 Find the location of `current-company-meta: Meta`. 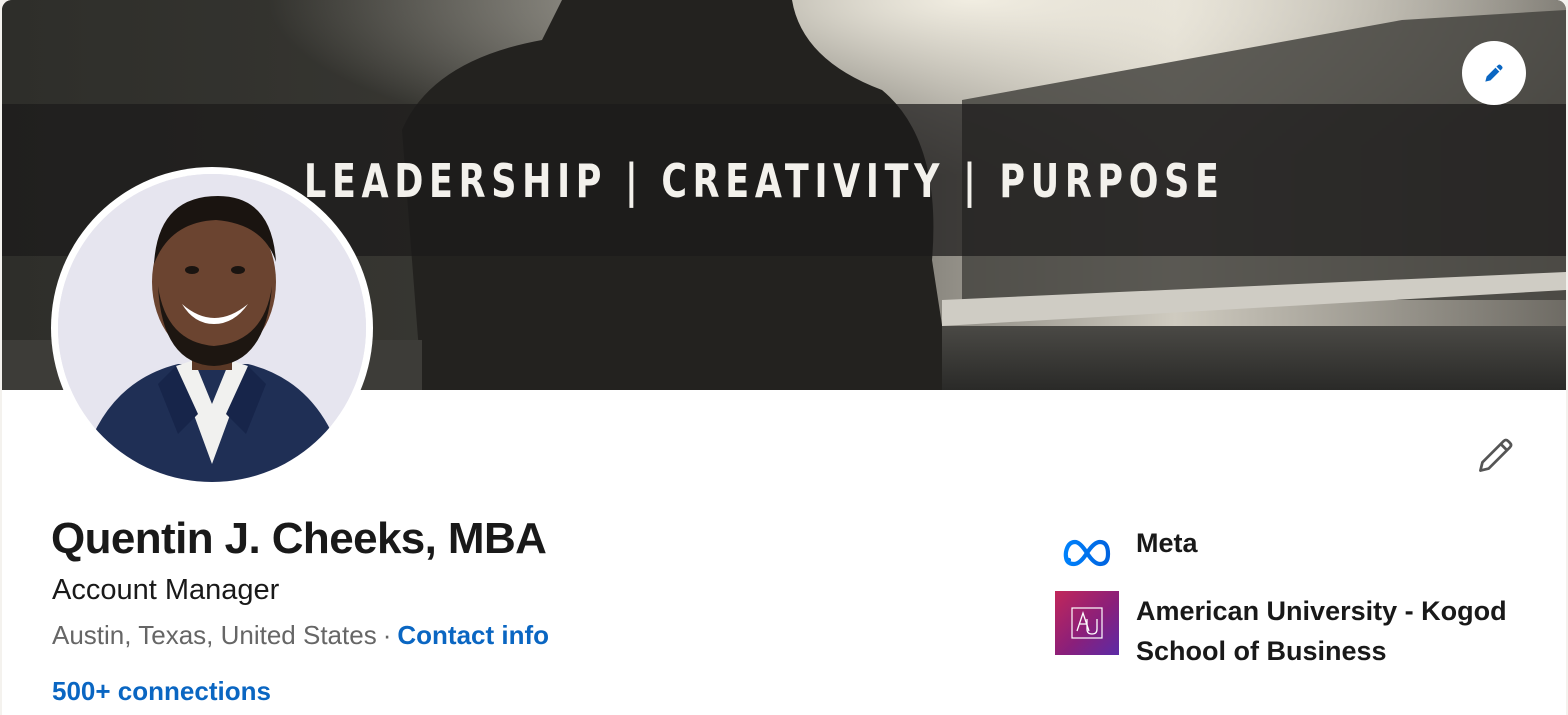

current-company-meta: Meta is located at coordinates (1126, 552).